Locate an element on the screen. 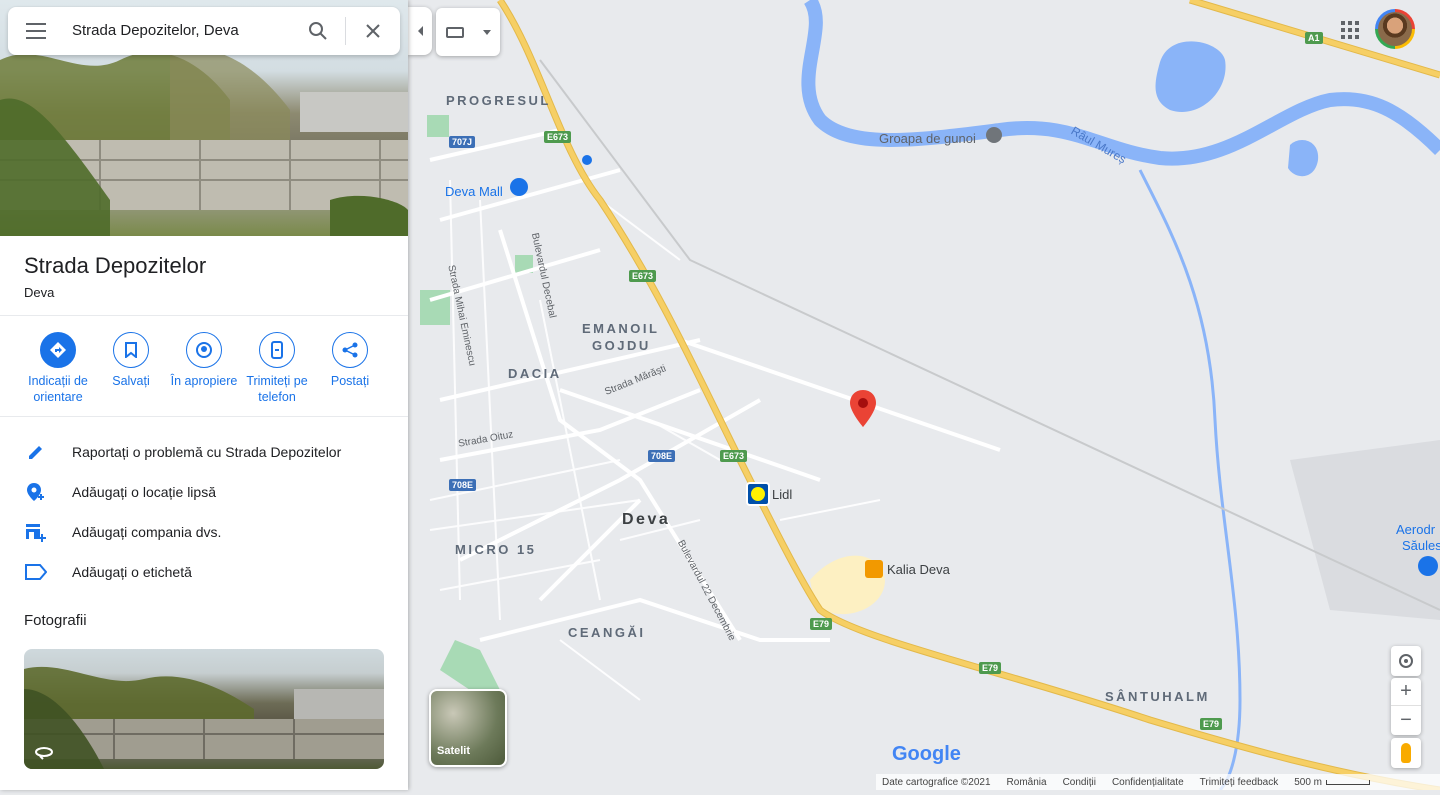  share-button: Postați is located at coordinates (350, 360).